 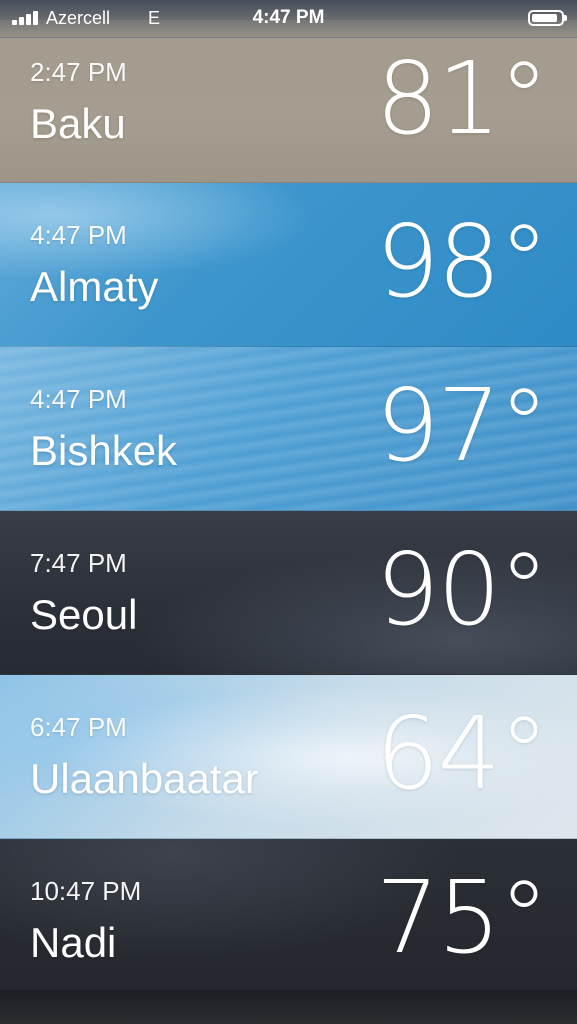 I want to click on city-name: Almaty, so click(x=94, y=286).